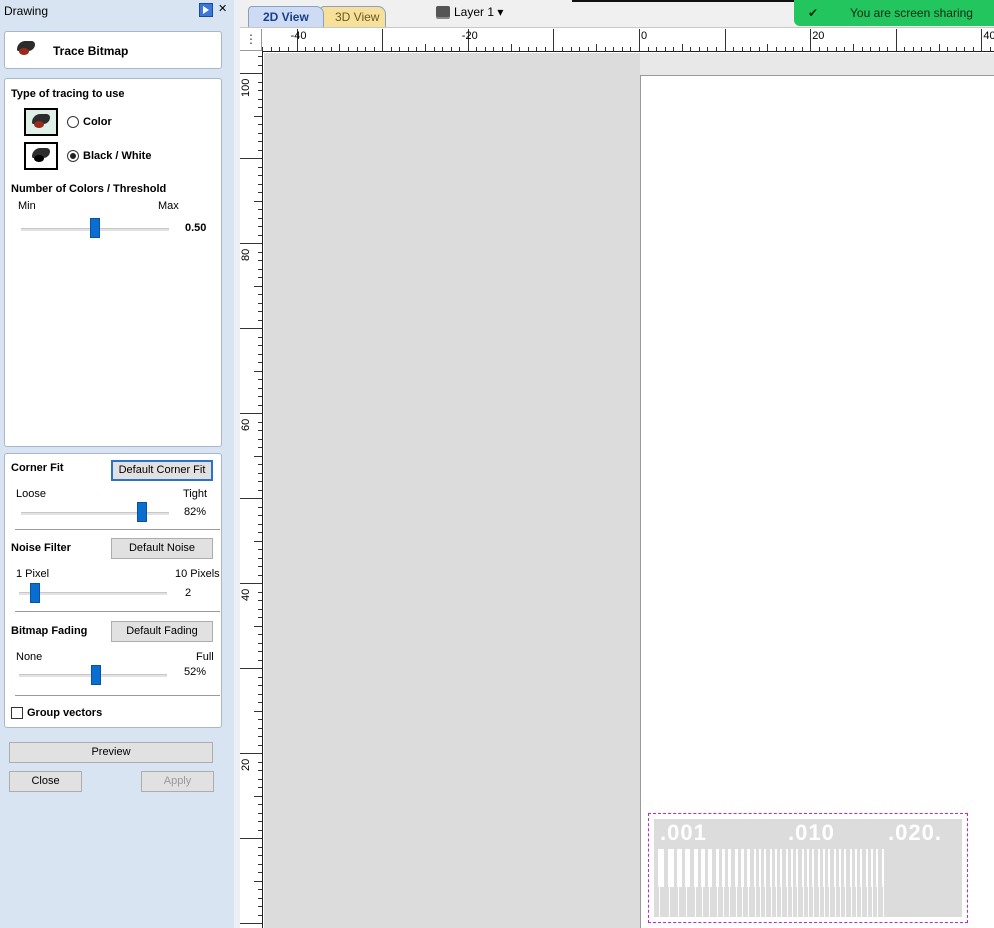  Describe the element at coordinates (286, 16) in the screenshot. I see `tab-2d-view: 2D View` at that location.